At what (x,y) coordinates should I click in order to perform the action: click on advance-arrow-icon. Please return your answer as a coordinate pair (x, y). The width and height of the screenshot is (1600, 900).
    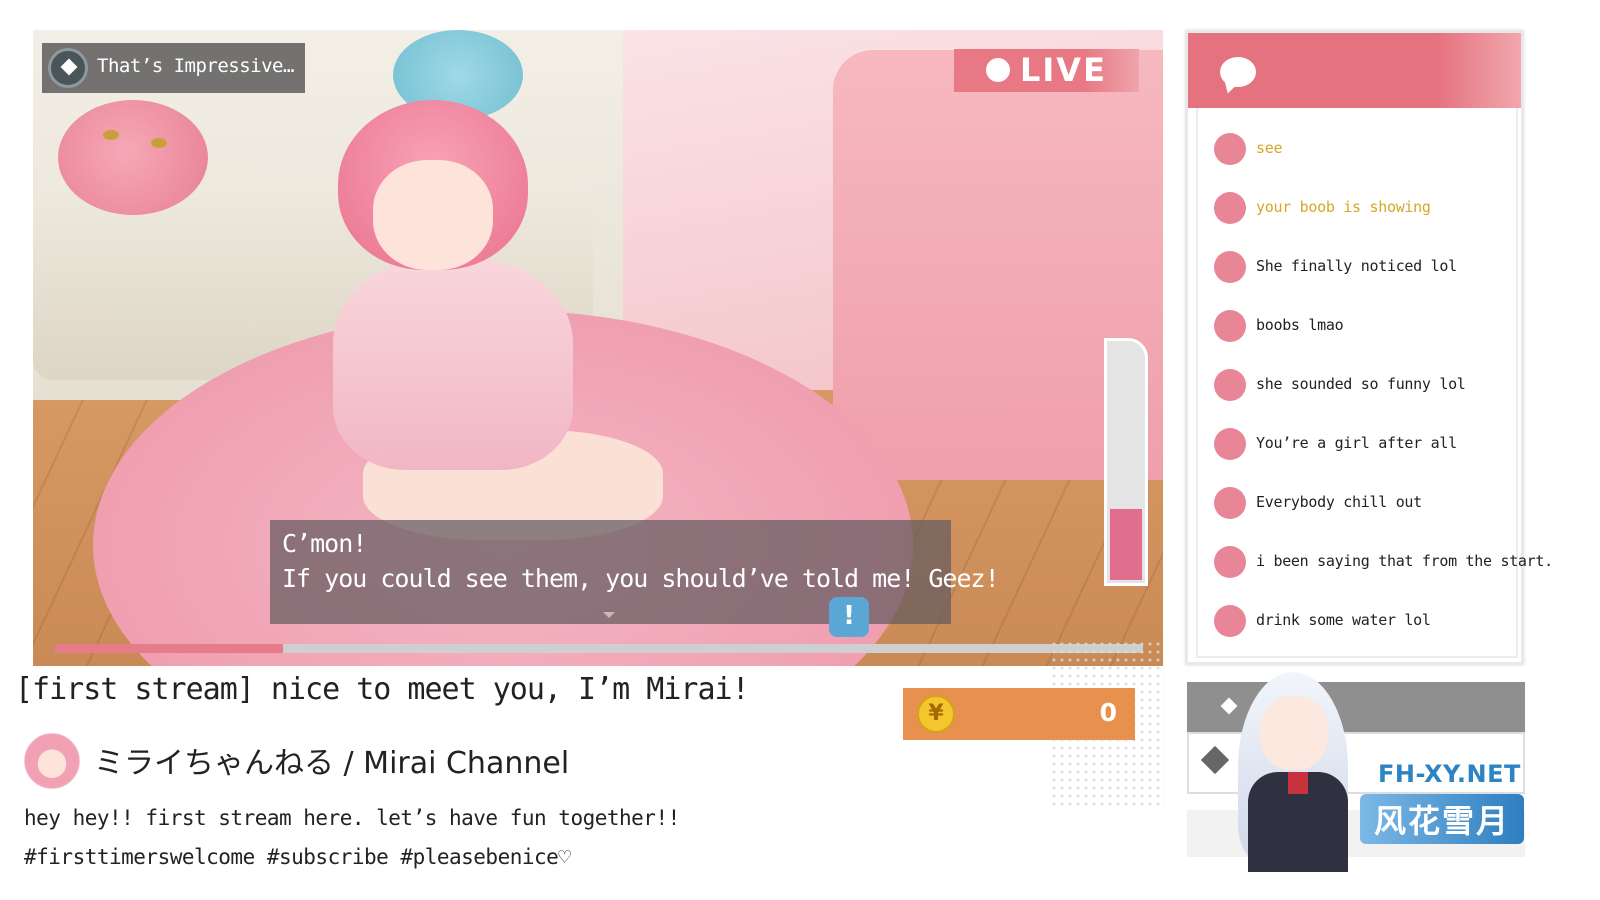
    Looking at the image, I should click on (609, 615).